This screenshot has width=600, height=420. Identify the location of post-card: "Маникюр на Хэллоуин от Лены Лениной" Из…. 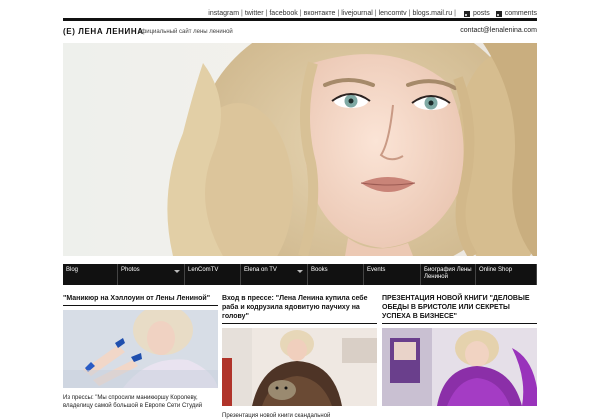
(140, 352).